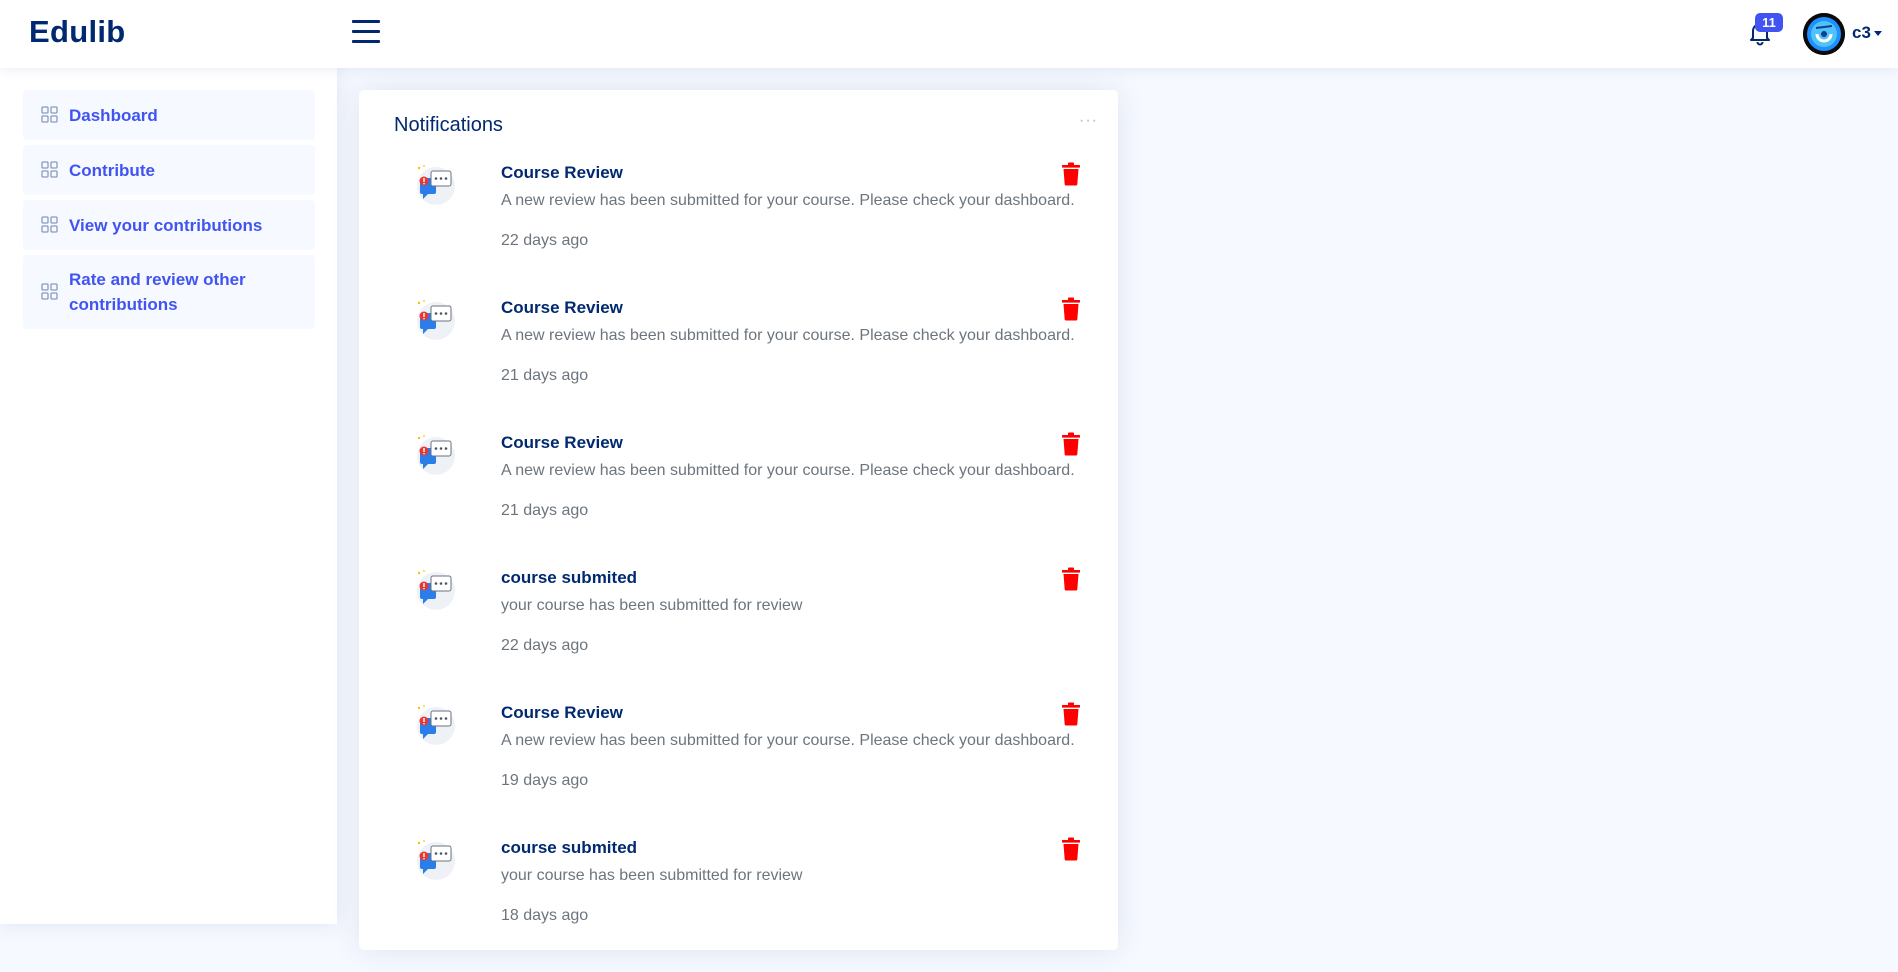 This screenshot has width=1898, height=972. I want to click on more-options-icon: ···, so click(1088, 121).